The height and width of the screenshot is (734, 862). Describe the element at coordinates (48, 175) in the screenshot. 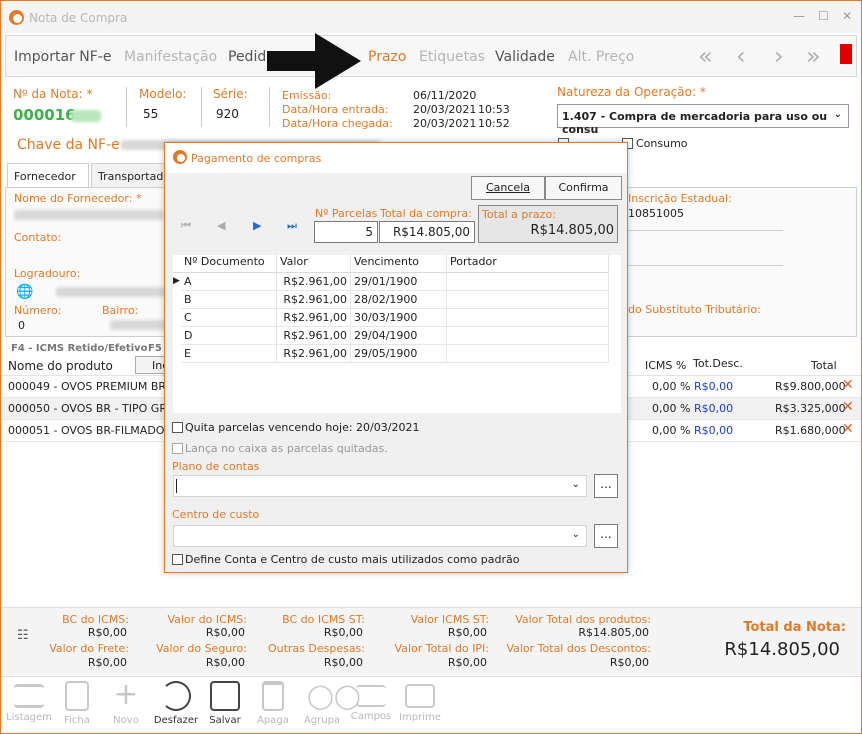

I see `tab-fornecedor: Fornecedor` at that location.